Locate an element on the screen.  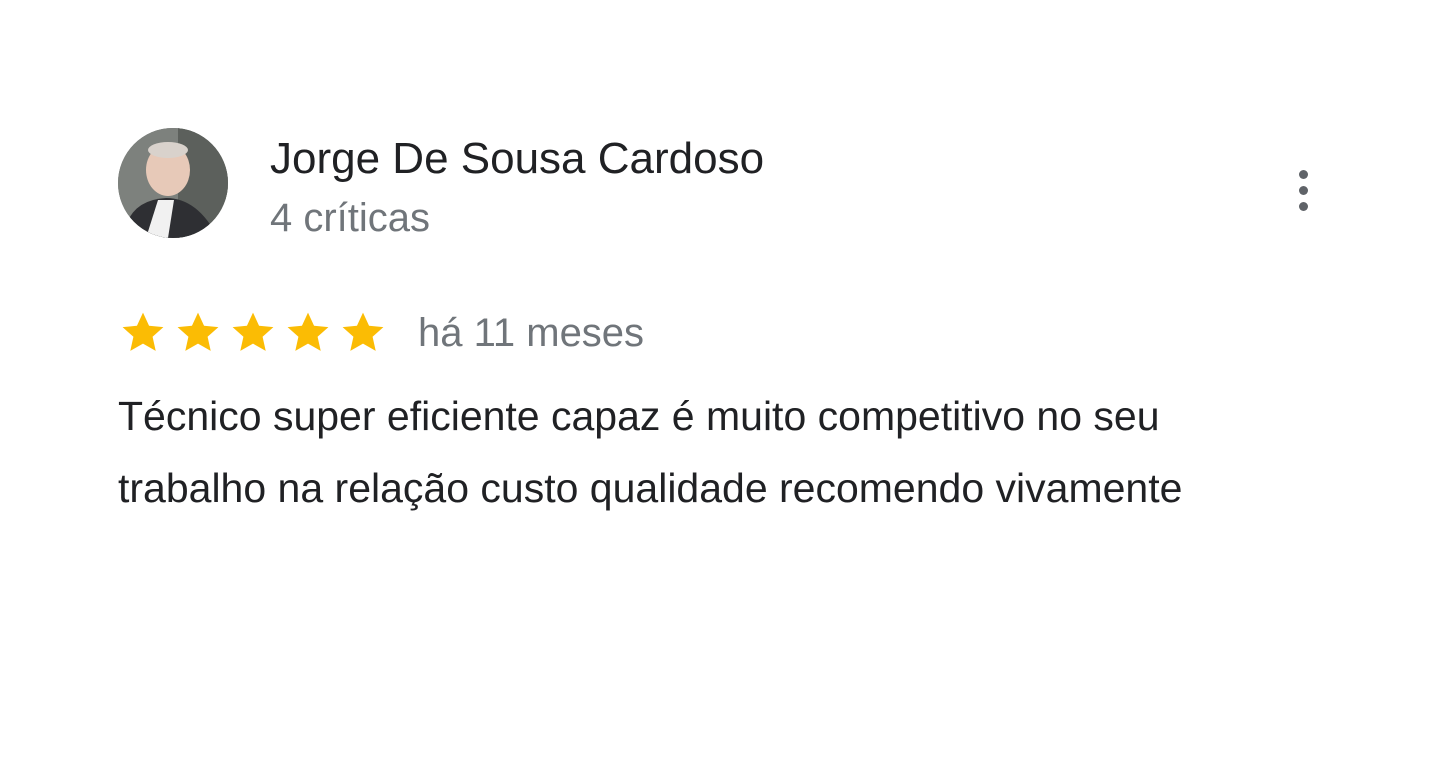
author-name: Jorge De Sousa Cardoso is located at coordinates (517, 159).